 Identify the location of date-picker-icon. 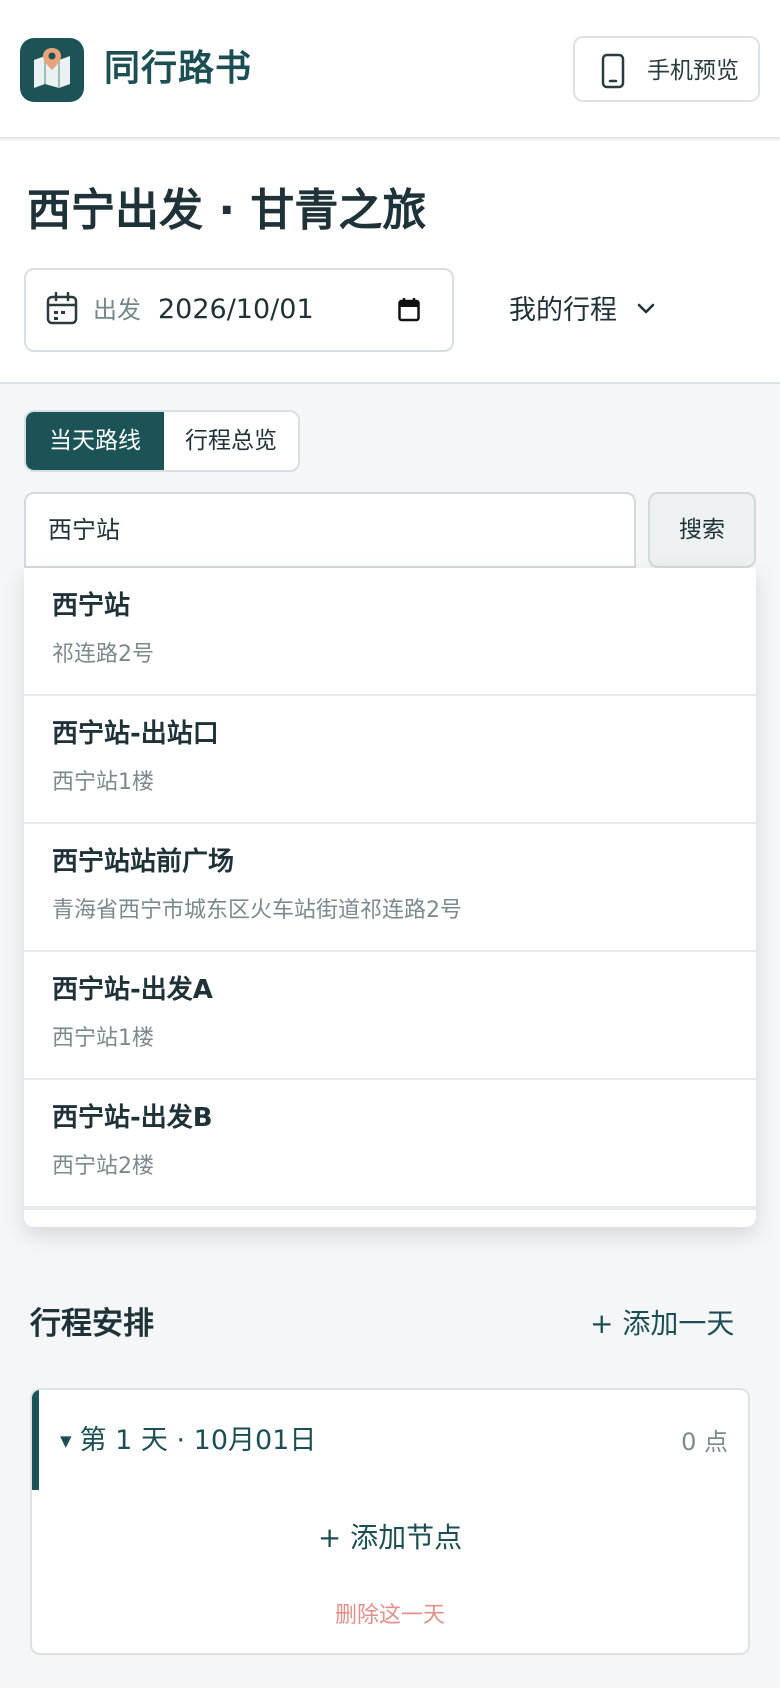
(409, 310).